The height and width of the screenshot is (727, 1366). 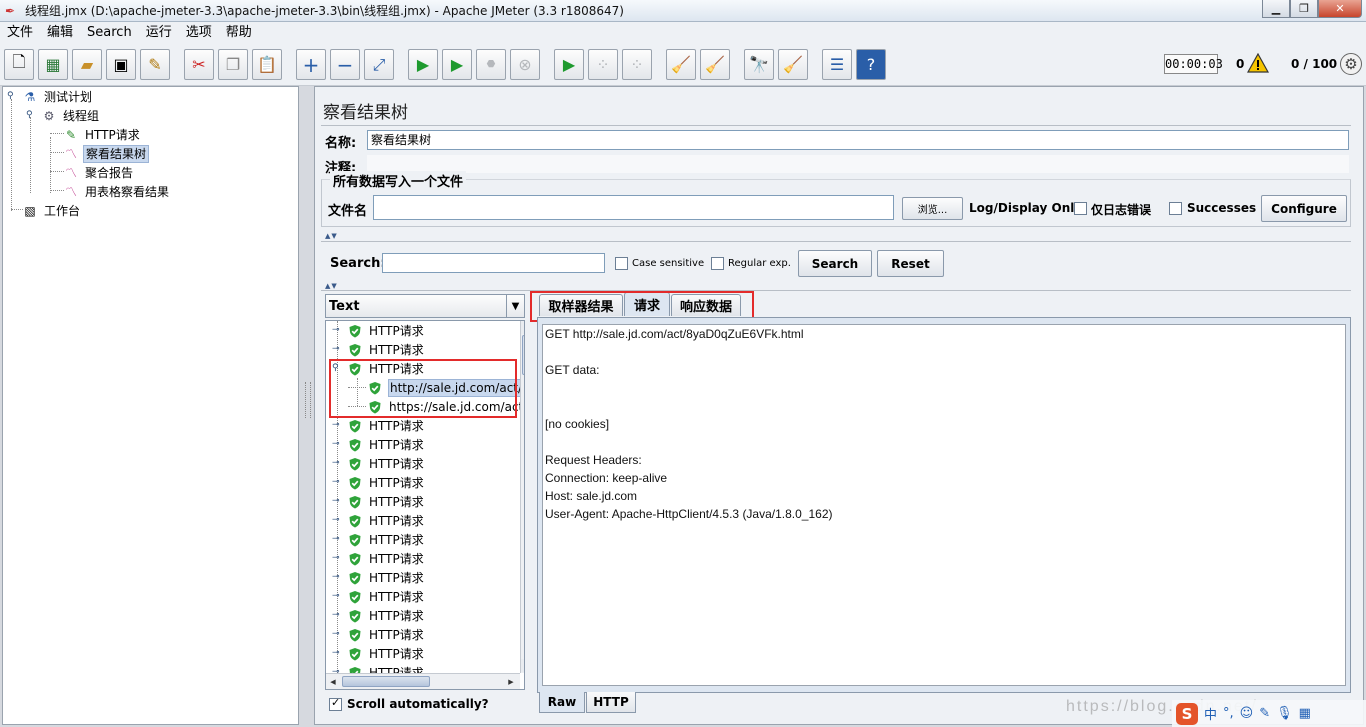 What do you see at coordinates (491, 64) in the screenshot?
I see `stop-icon: ⬣` at bounding box center [491, 64].